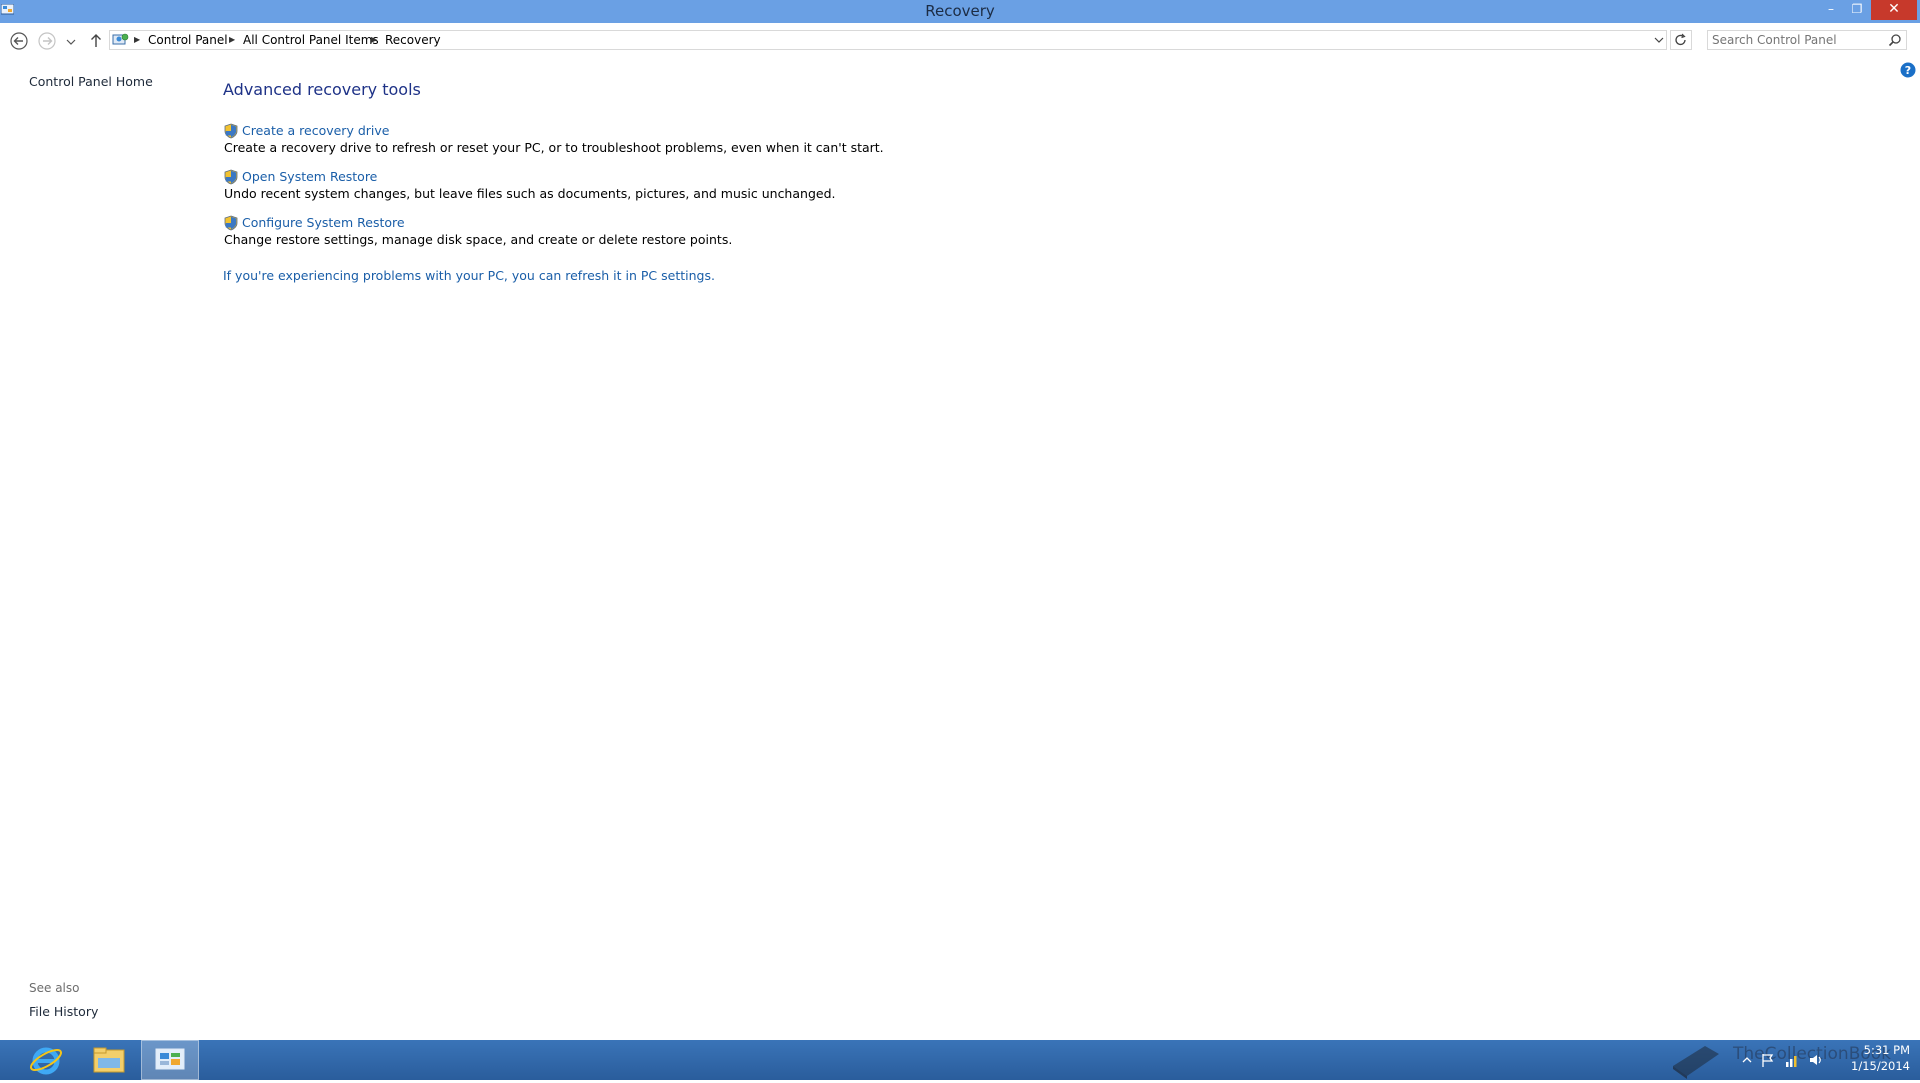 This screenshot has width=1920, height=1083. I want to click on open-system-restore-link: Open System Restore, so click(309, 176).